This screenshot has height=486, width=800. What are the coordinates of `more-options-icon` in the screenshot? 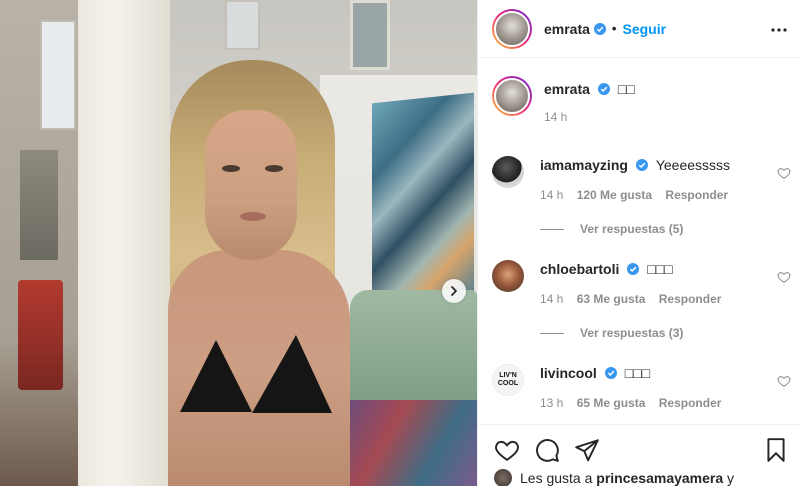 It's located at (779, 30).